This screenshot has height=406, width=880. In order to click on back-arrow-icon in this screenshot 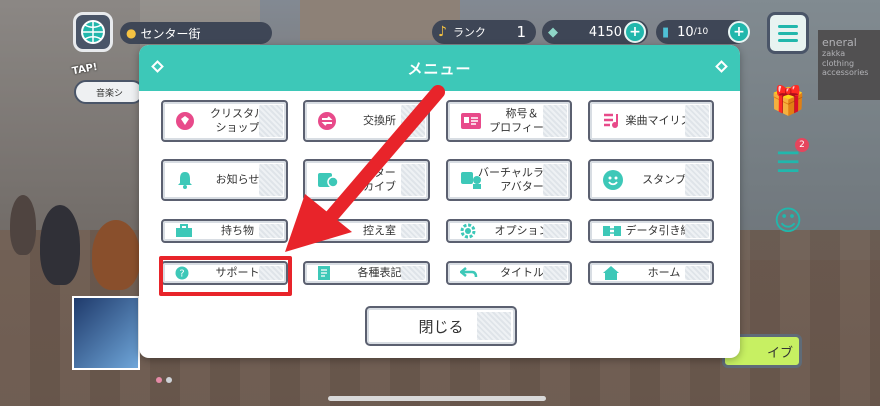, I will do `click(469, 273)`.